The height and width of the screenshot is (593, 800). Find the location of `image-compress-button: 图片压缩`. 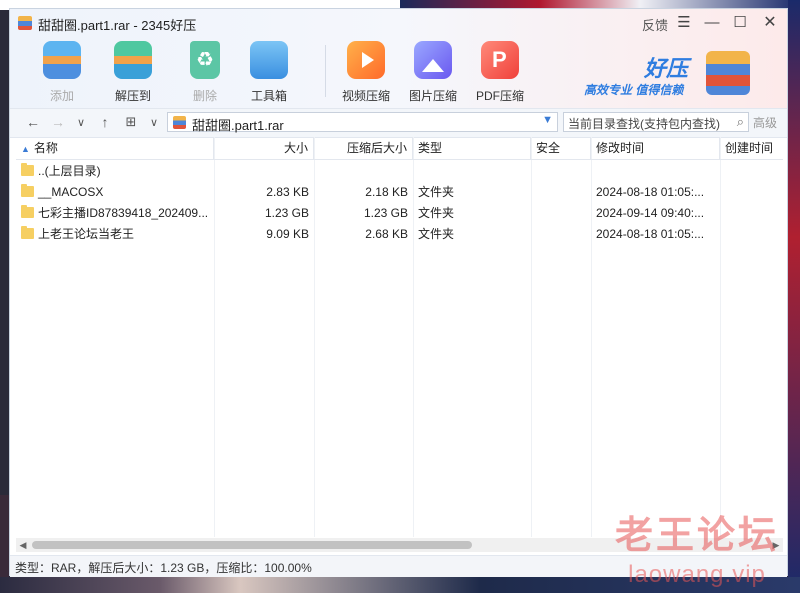

image-compress-button: 图片压缩 is located at coordinates (433, 72).